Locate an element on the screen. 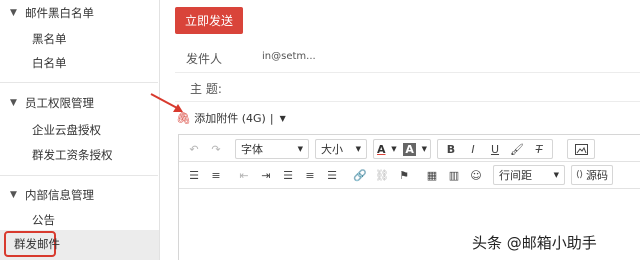  size-select: 大小 ▼ is located at coordinates (341, 149).